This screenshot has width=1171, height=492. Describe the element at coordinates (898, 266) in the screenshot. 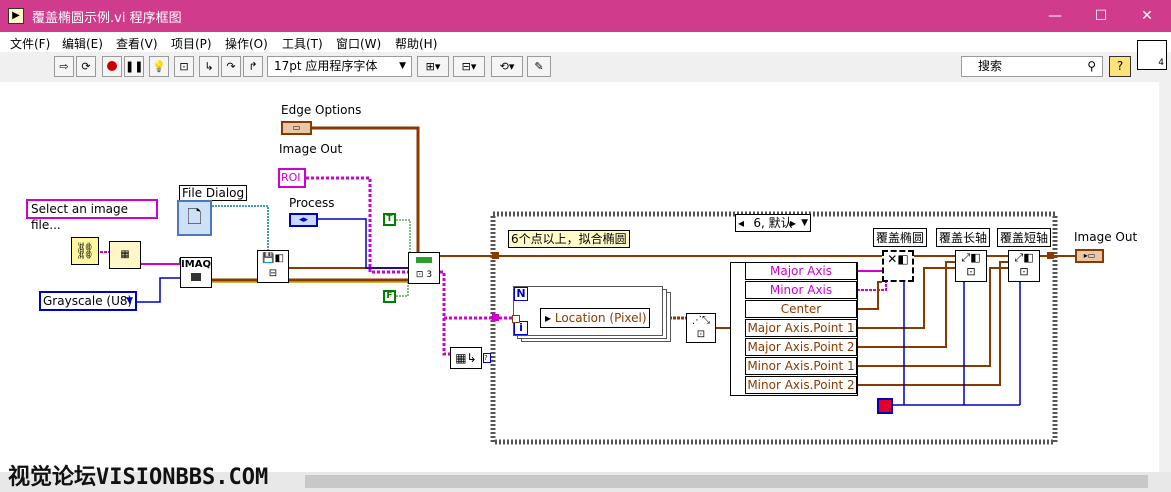

I see `overlay-ellipse-node: ✕◧` at that location.